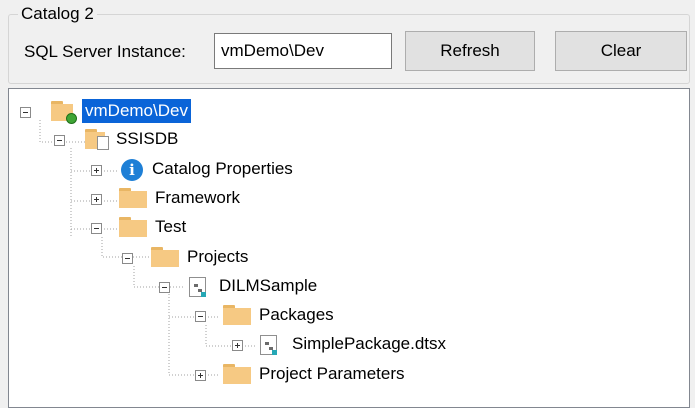 The height and width of the screenshot is (408, 695). What do you see at coordinates (217, 257) in the screenshot?
I see `tree-label-projects: Projects` at bounding box center [217, 257].